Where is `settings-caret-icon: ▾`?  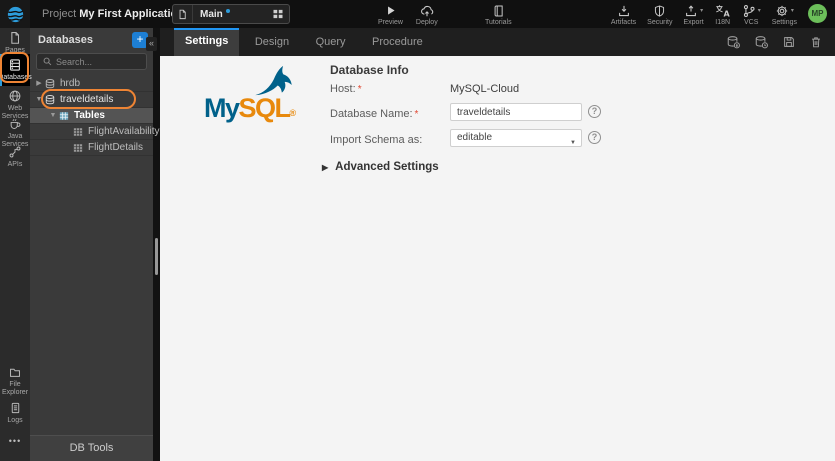
settings-caret-icon: ▾ is located at coordinates (792, 11).